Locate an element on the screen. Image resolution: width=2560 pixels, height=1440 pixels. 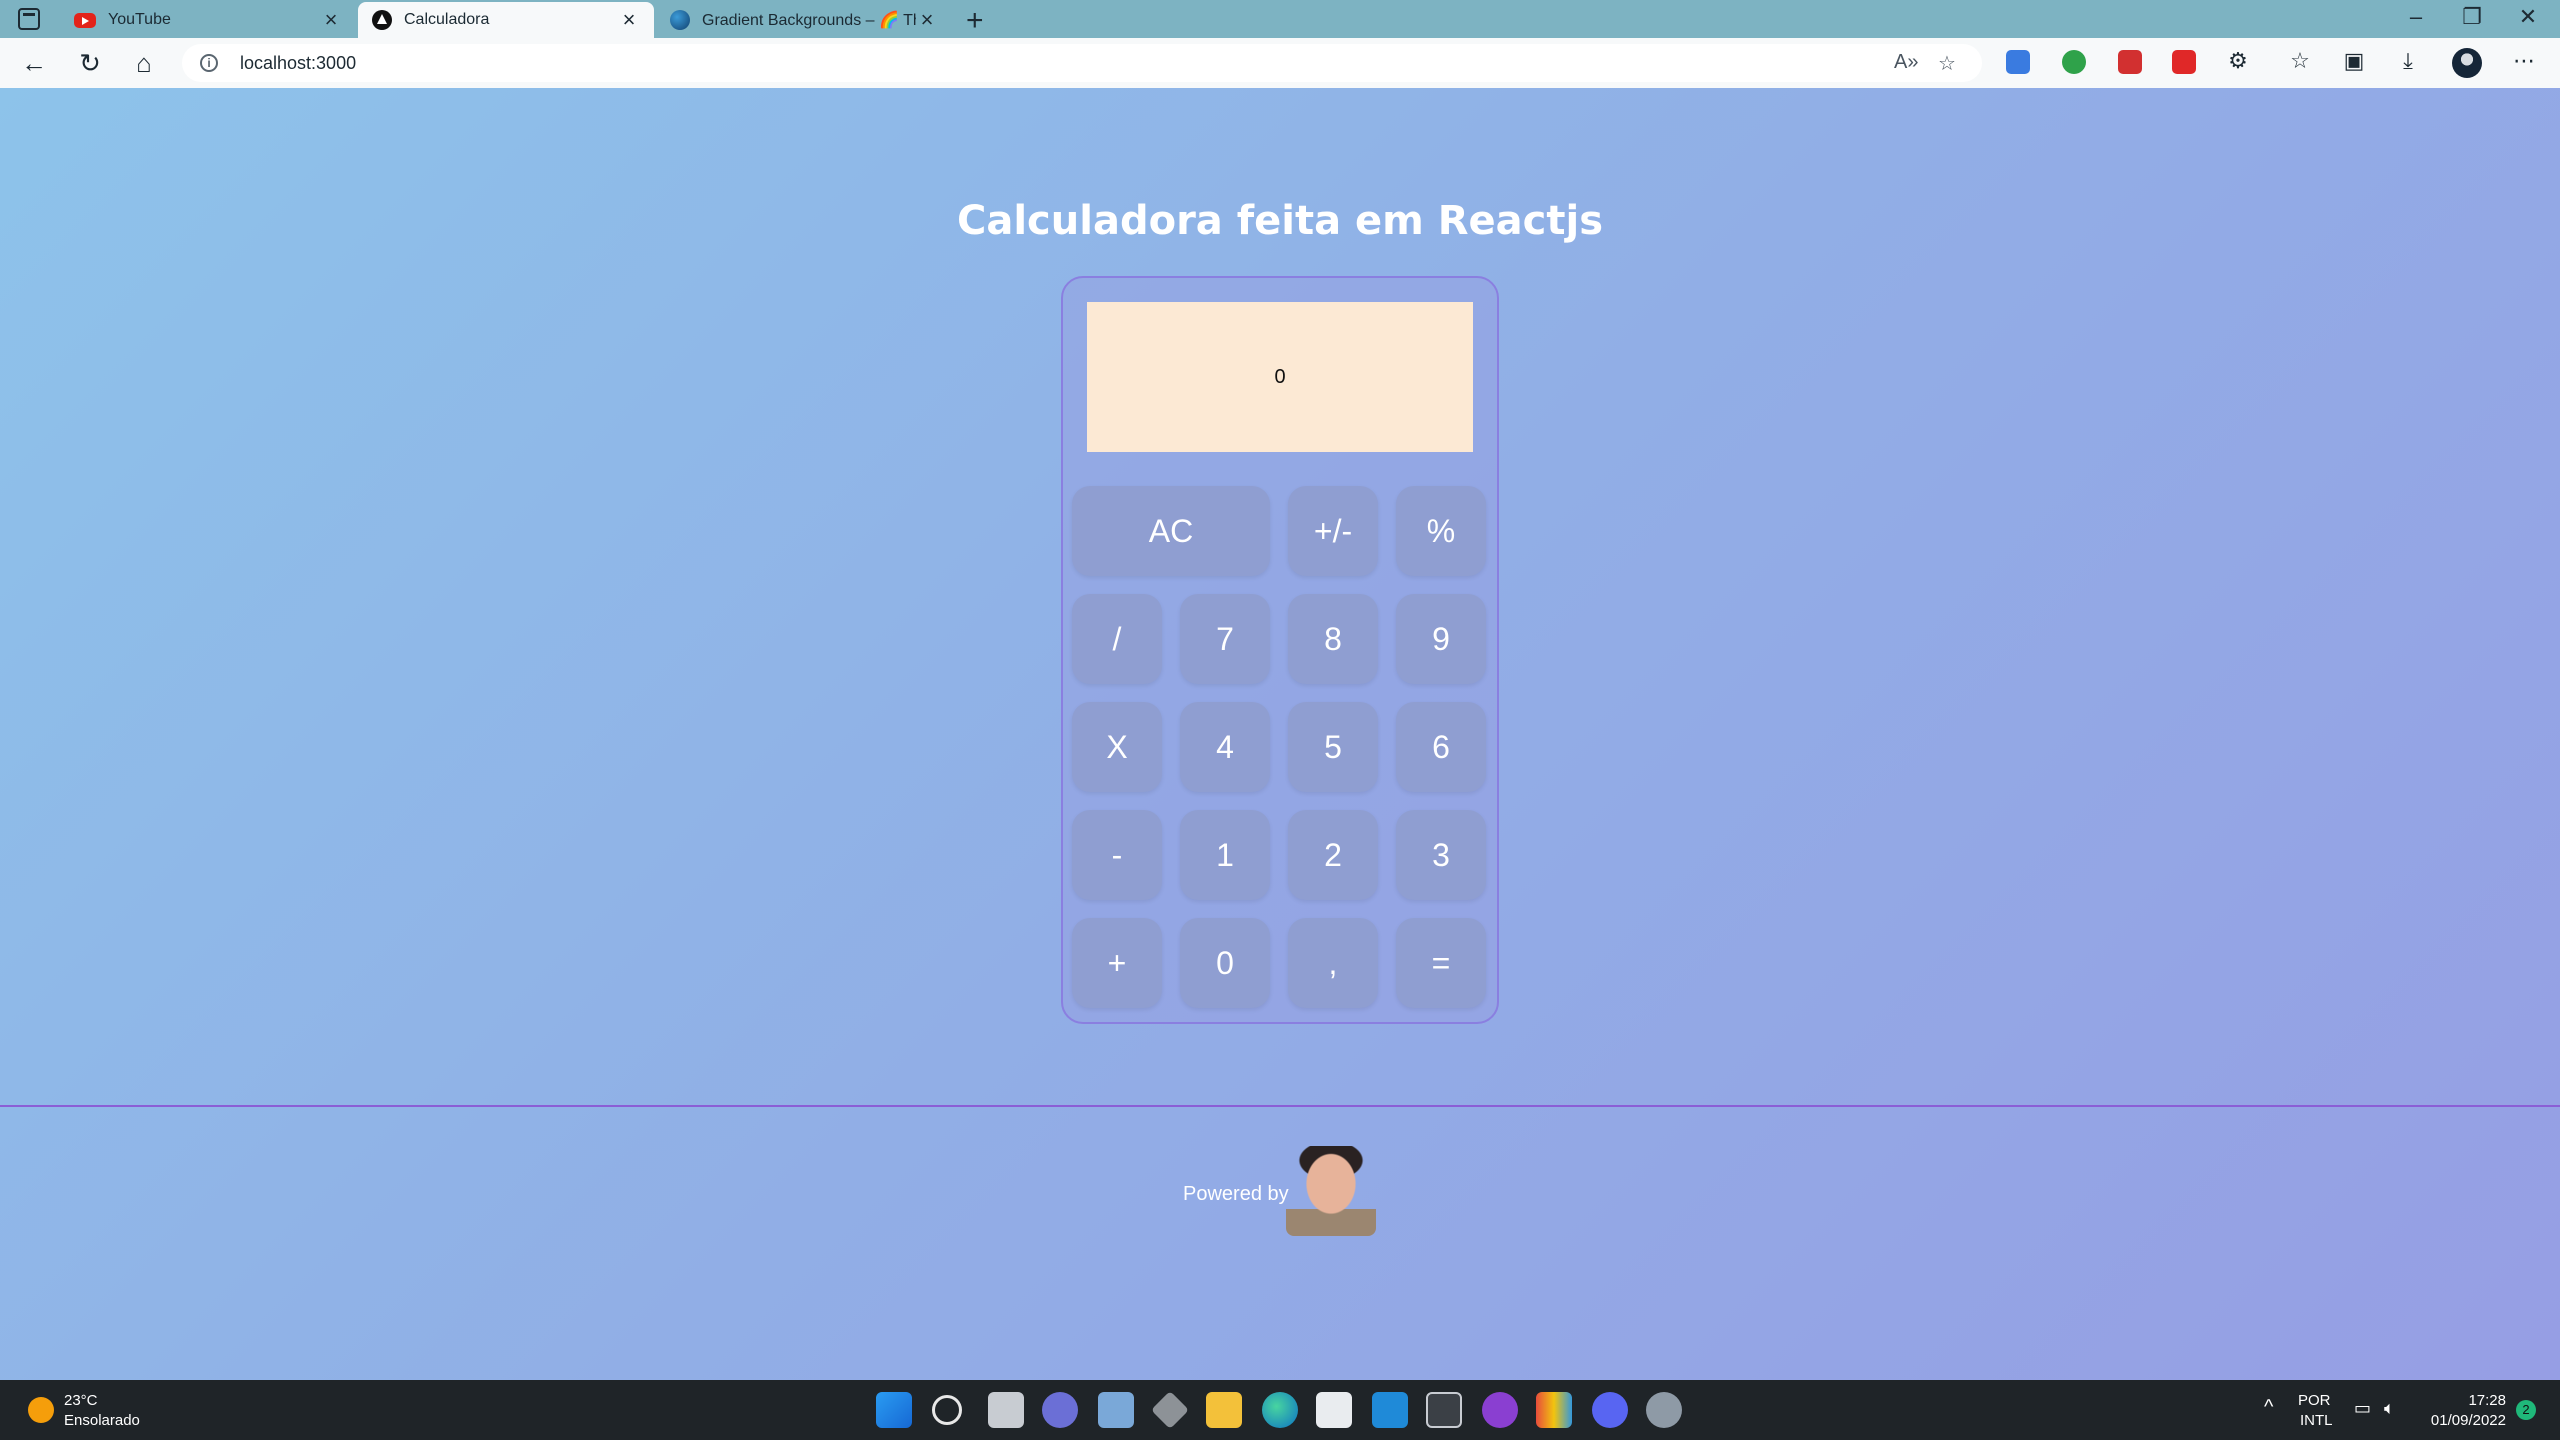
store-icon is located at coordinates (1334, 1410).